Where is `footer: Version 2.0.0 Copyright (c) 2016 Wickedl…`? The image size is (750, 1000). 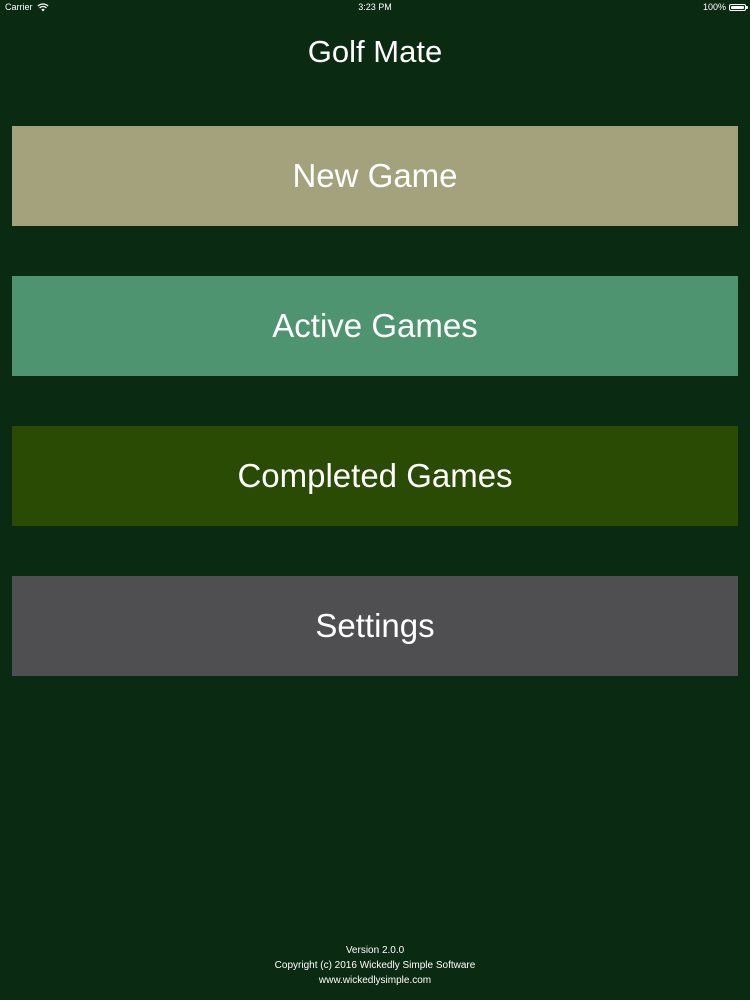 footer: Version 2.0.0 Copyright (c) 2016 Wickedl… is located at coordinates (375, 965).